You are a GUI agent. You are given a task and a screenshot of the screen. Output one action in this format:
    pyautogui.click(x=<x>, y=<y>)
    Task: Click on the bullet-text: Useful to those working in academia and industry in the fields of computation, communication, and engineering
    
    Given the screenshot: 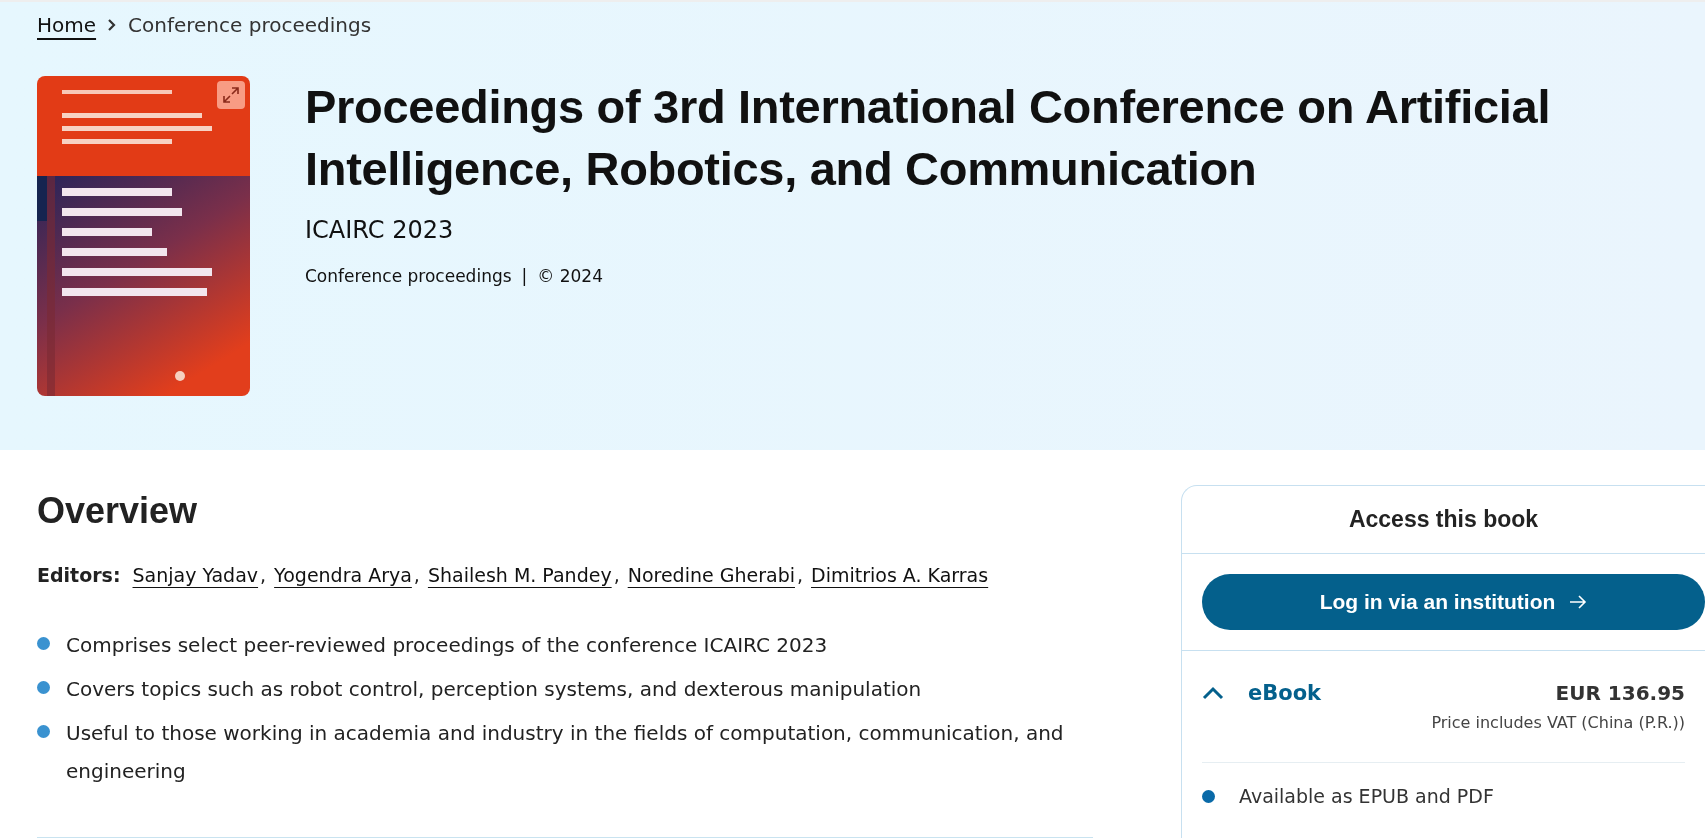 What is the action you would take?
    pyautogui.click(x=565, y=752)
    